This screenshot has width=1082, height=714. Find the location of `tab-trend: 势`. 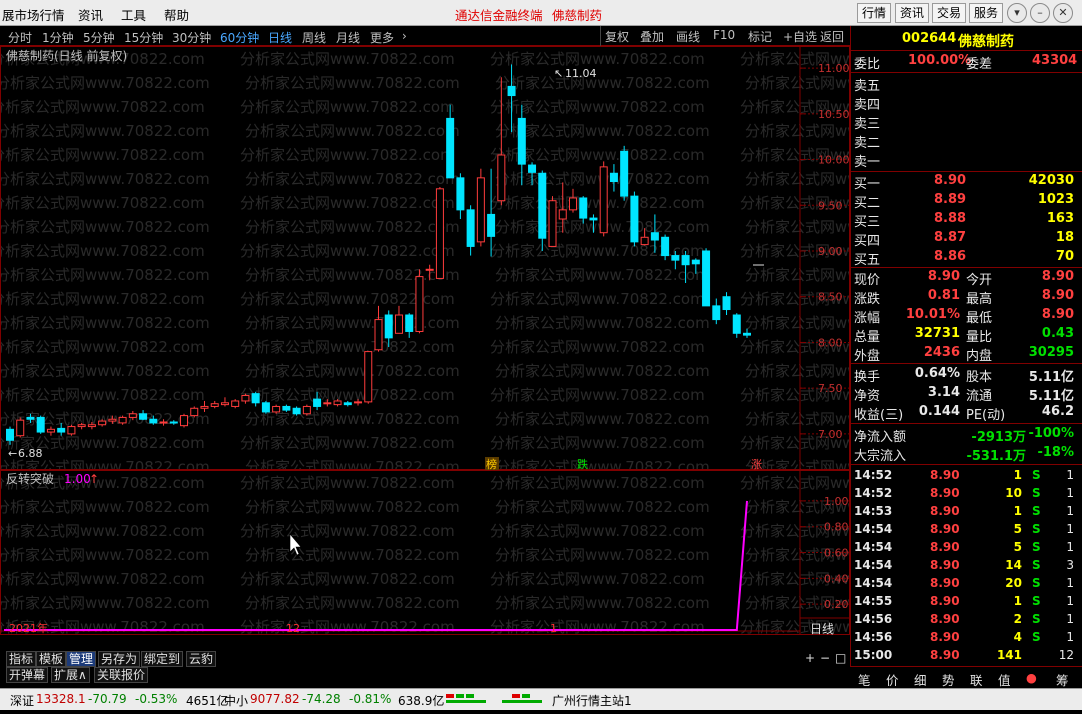

tab-trend: 势 is located at coordinates (948, 679).